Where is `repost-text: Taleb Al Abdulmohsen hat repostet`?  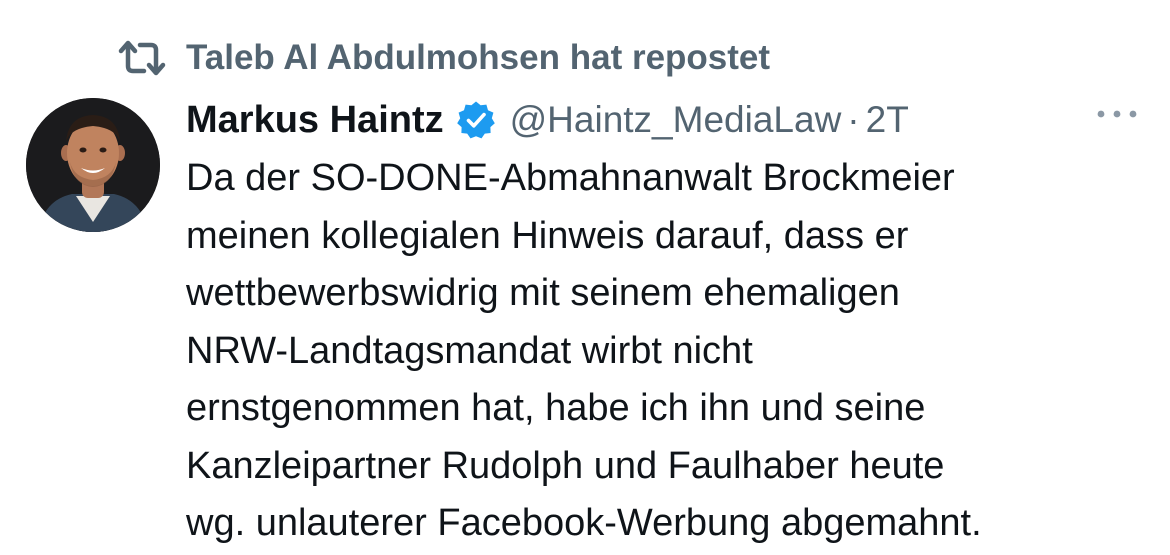 repost-text: Taleb Al Abdulmohsen hat repostet is located at coordinates (478, 58).